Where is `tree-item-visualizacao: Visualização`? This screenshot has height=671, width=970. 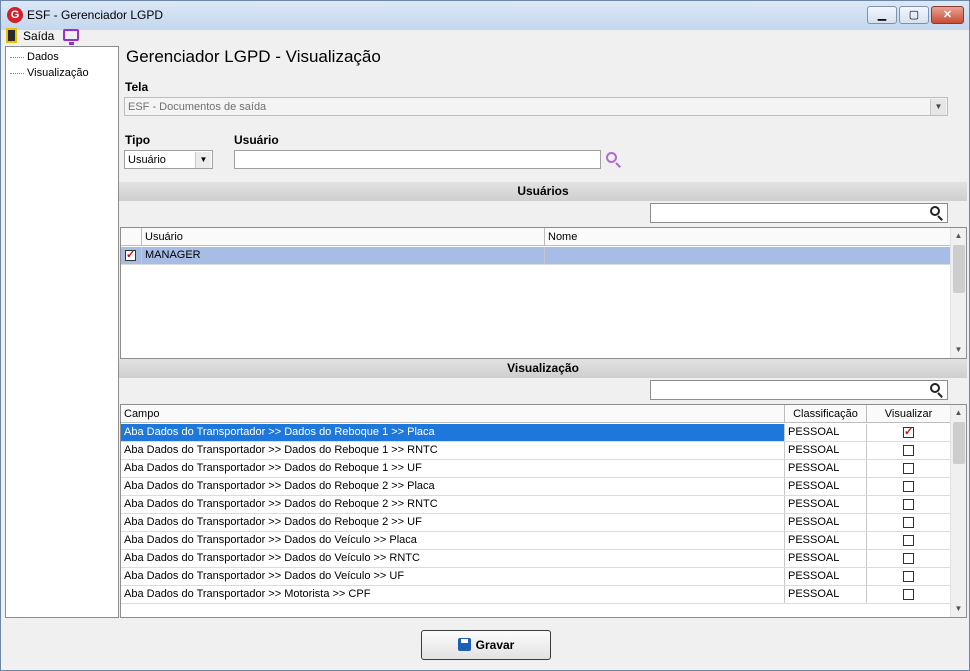 tree-item-visualizacao: Visualização is located at coordinates (49, 73).